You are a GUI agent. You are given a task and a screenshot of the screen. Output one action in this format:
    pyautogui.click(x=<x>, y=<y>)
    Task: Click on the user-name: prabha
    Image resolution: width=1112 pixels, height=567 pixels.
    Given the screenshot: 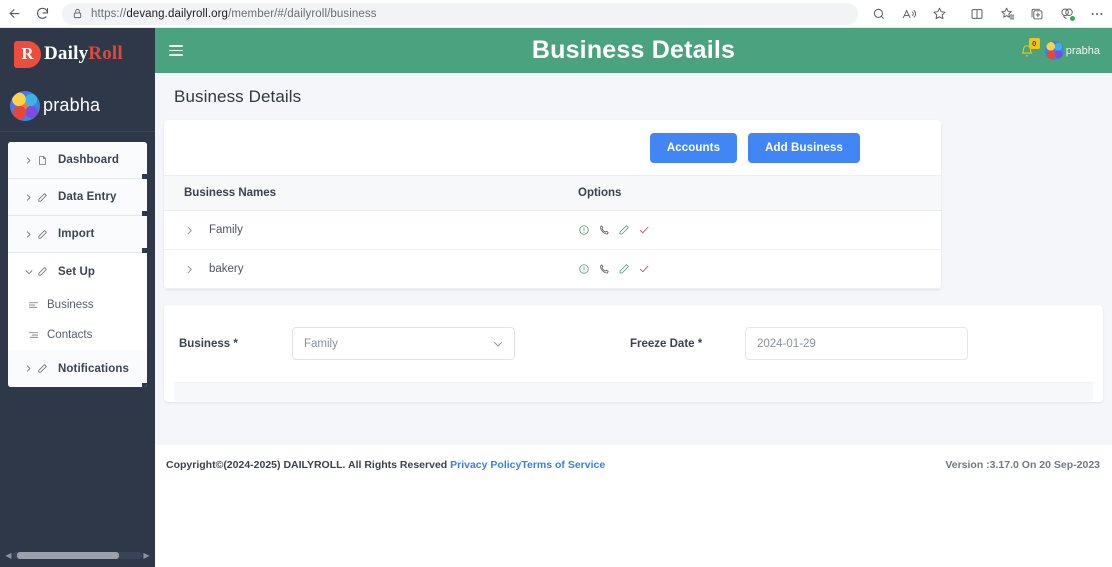 What is the action you would take?
    pyautogui.click(x=1082, y=50)
    